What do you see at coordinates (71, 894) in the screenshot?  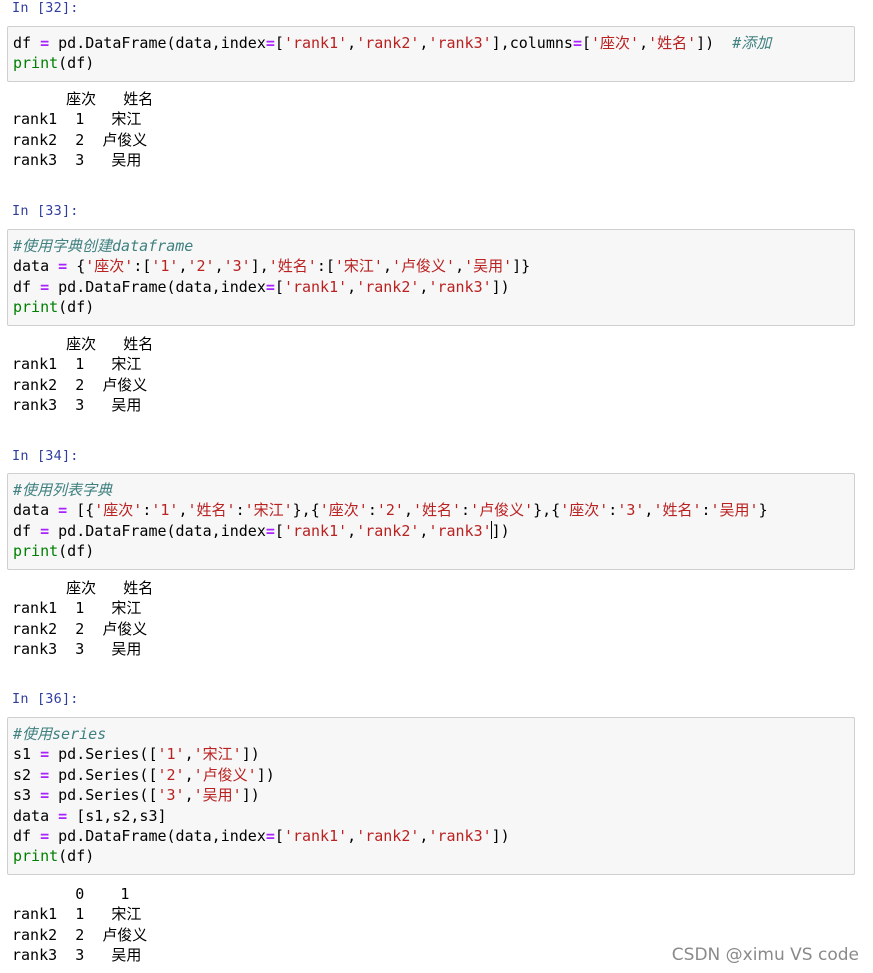 I see `output-header-row: 0 1` at bounding box center [71, 894].